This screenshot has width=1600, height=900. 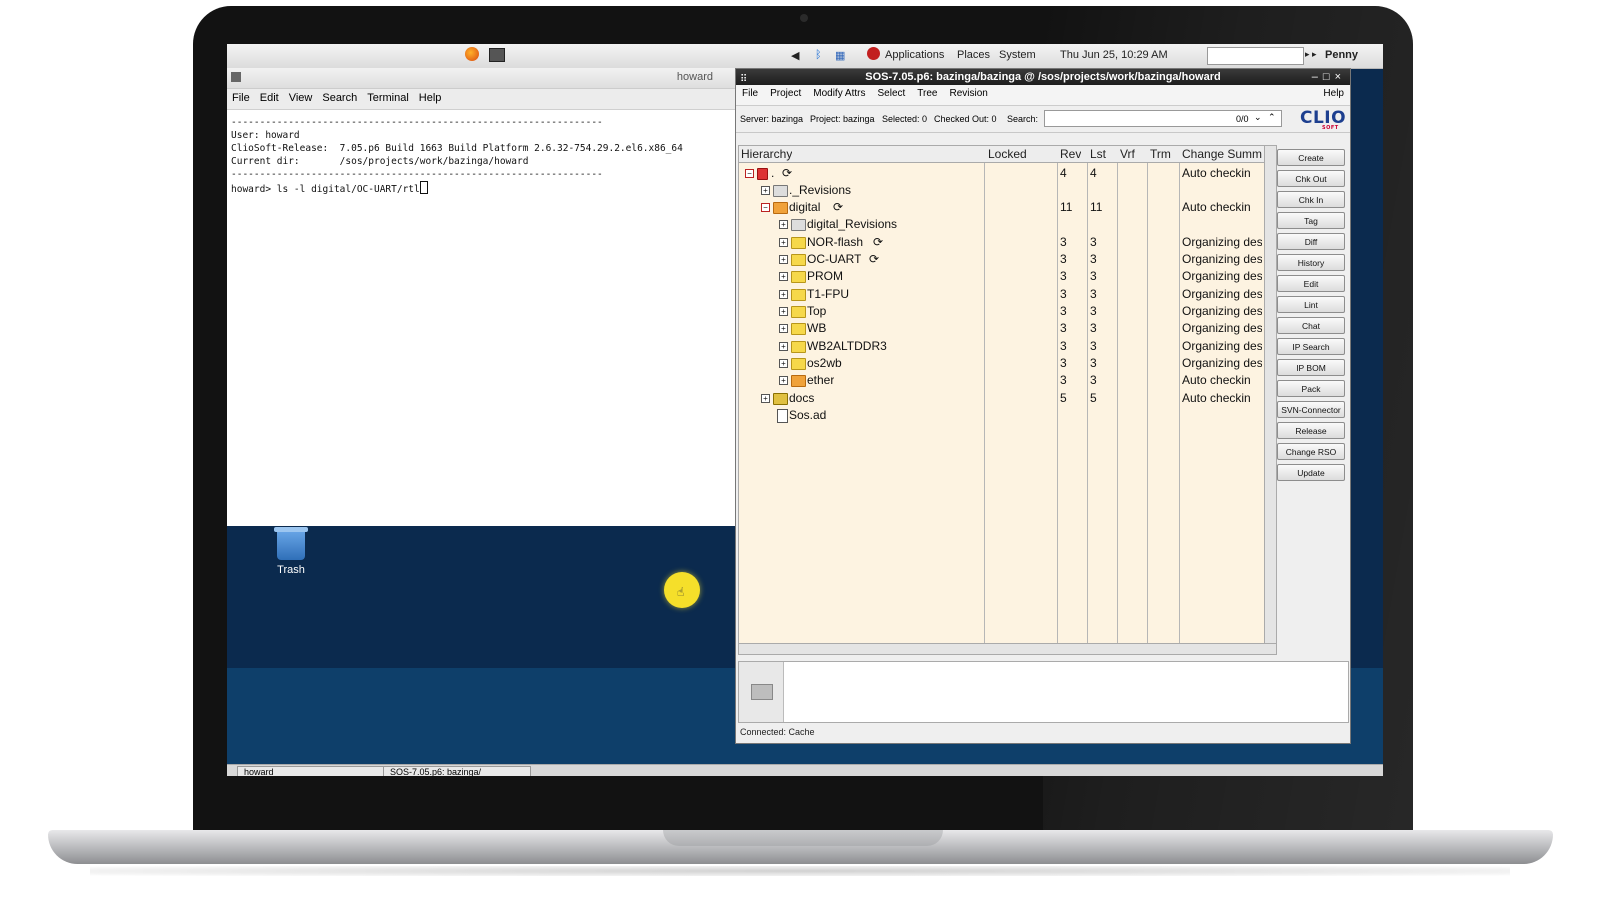 What do you see at coordinates (1333, 93) in the screenshot?
I see `sos-menu-help: Help` at bounding box center [1333, 93].